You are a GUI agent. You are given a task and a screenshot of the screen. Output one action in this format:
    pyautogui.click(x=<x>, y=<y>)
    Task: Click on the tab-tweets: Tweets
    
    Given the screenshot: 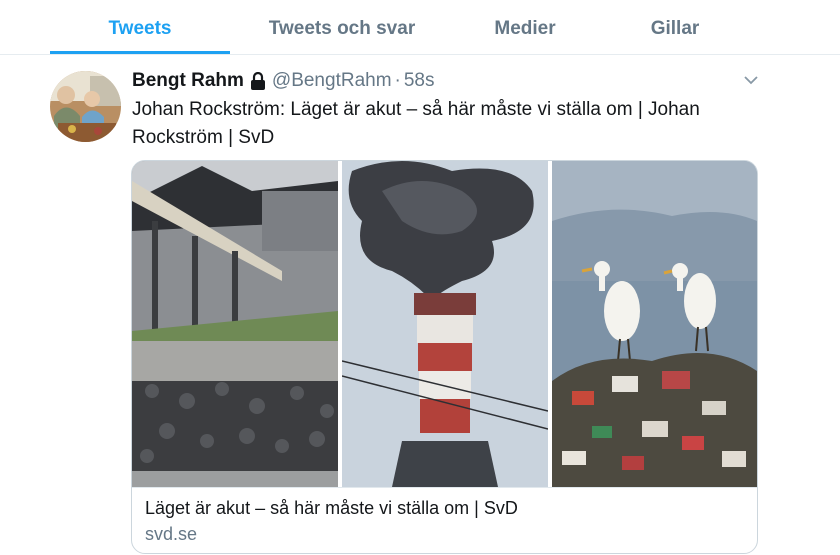 What is the action you would take?
    pyautogui.click(x=140, y=27)
    